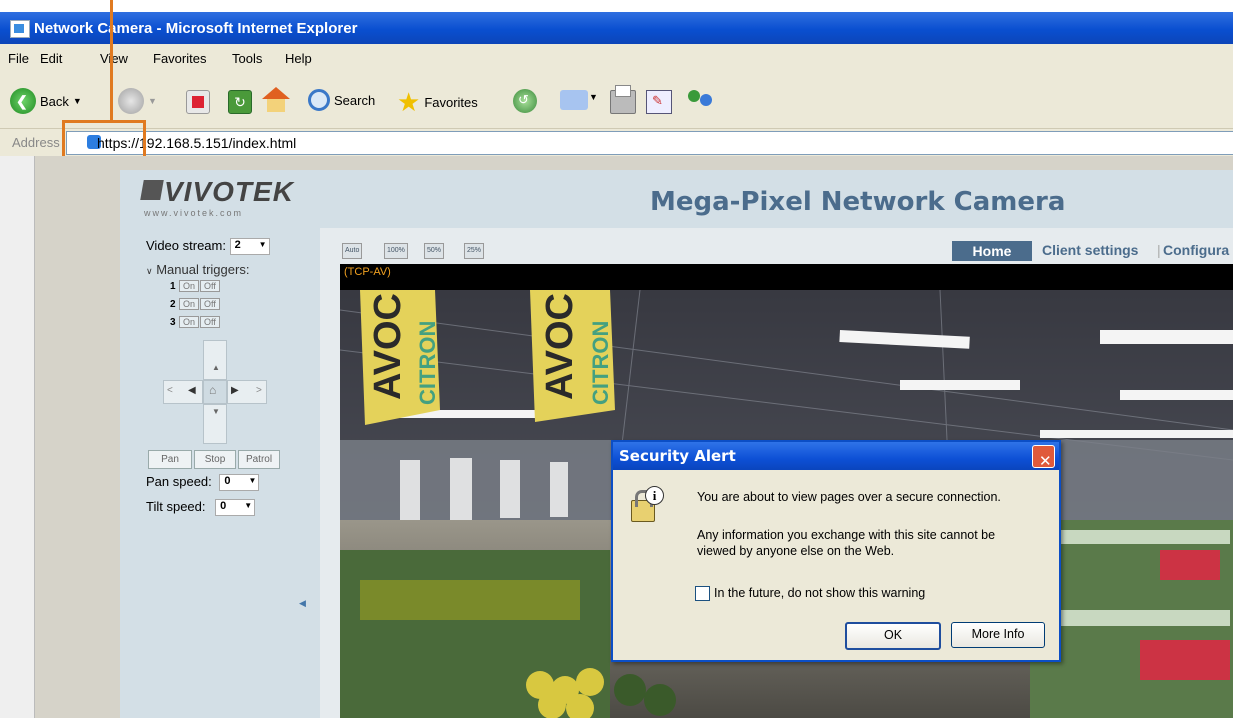 This screenshot has height=718, width=1233. I want to click on more-info-button: More Info, so click(998, 635).